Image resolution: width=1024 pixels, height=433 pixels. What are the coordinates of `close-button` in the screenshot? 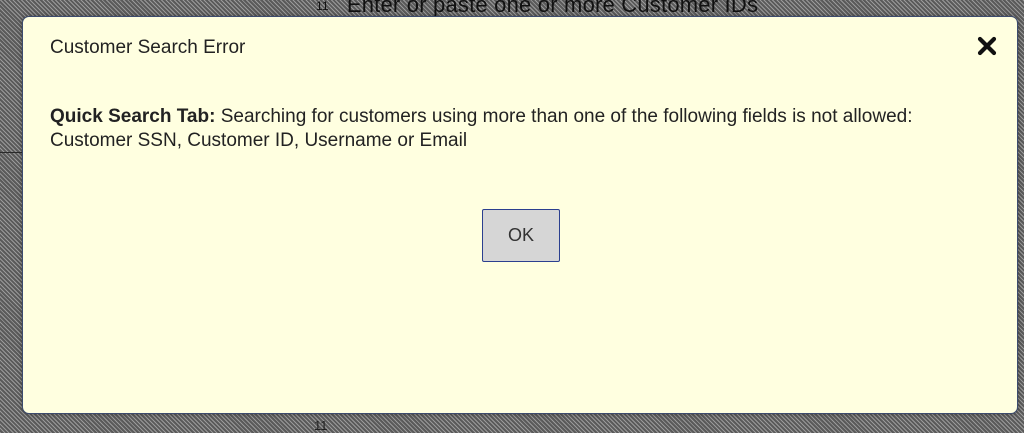 It's located at (987, 46).